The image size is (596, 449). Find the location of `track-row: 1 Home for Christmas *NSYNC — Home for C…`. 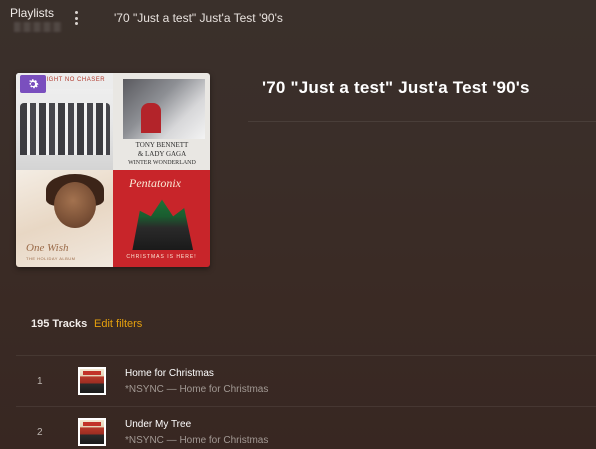

track-row: 1 Home for Christmas *NSYNC — Home for C… is located at coordinates (306, 380).